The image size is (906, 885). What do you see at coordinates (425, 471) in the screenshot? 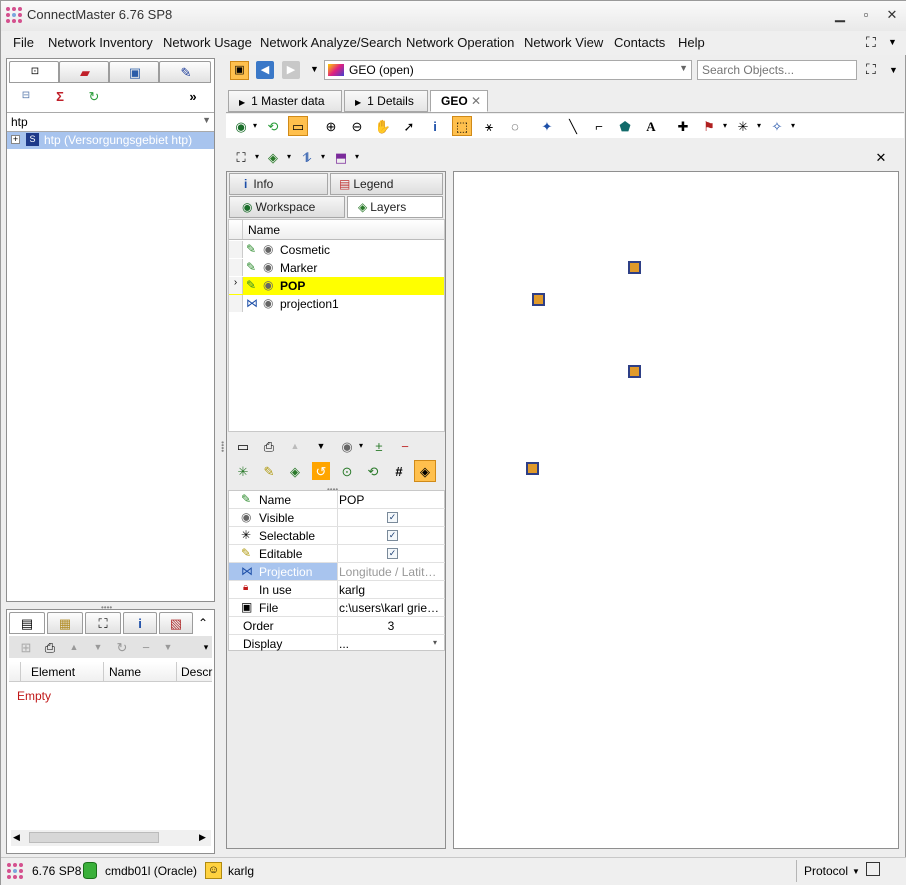
I see `tag-icon: ◈` at bounding box center [425, 471].